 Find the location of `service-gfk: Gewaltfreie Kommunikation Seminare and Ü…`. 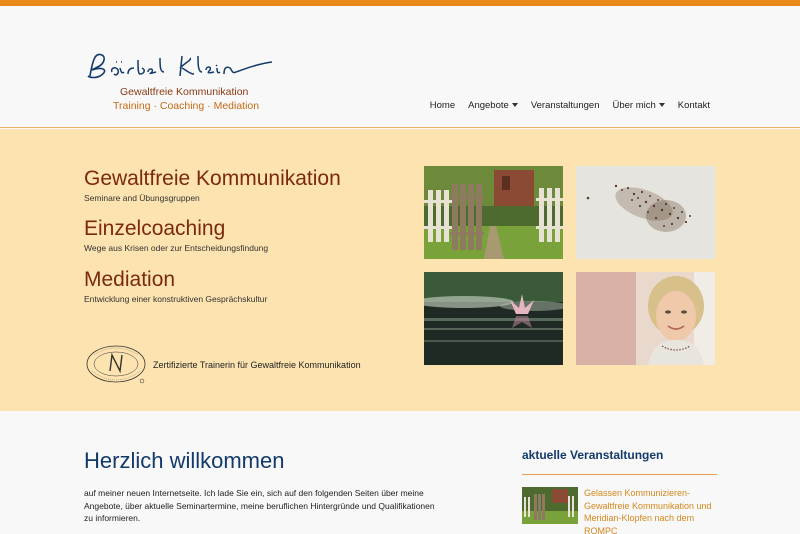

service-gfk: Gewaltfreie Kommunikation Seminare and Ü… is located at coordinates (212, 185).